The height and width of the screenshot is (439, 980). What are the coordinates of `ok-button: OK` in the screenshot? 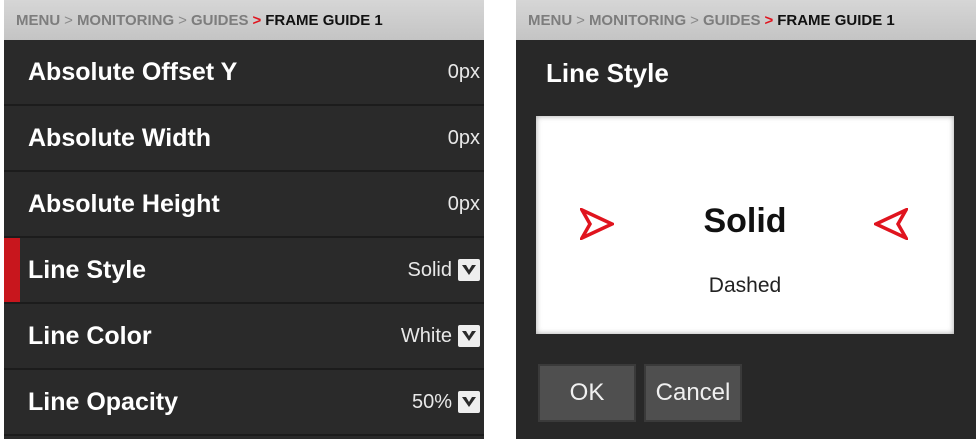 It's located at (587, 393).